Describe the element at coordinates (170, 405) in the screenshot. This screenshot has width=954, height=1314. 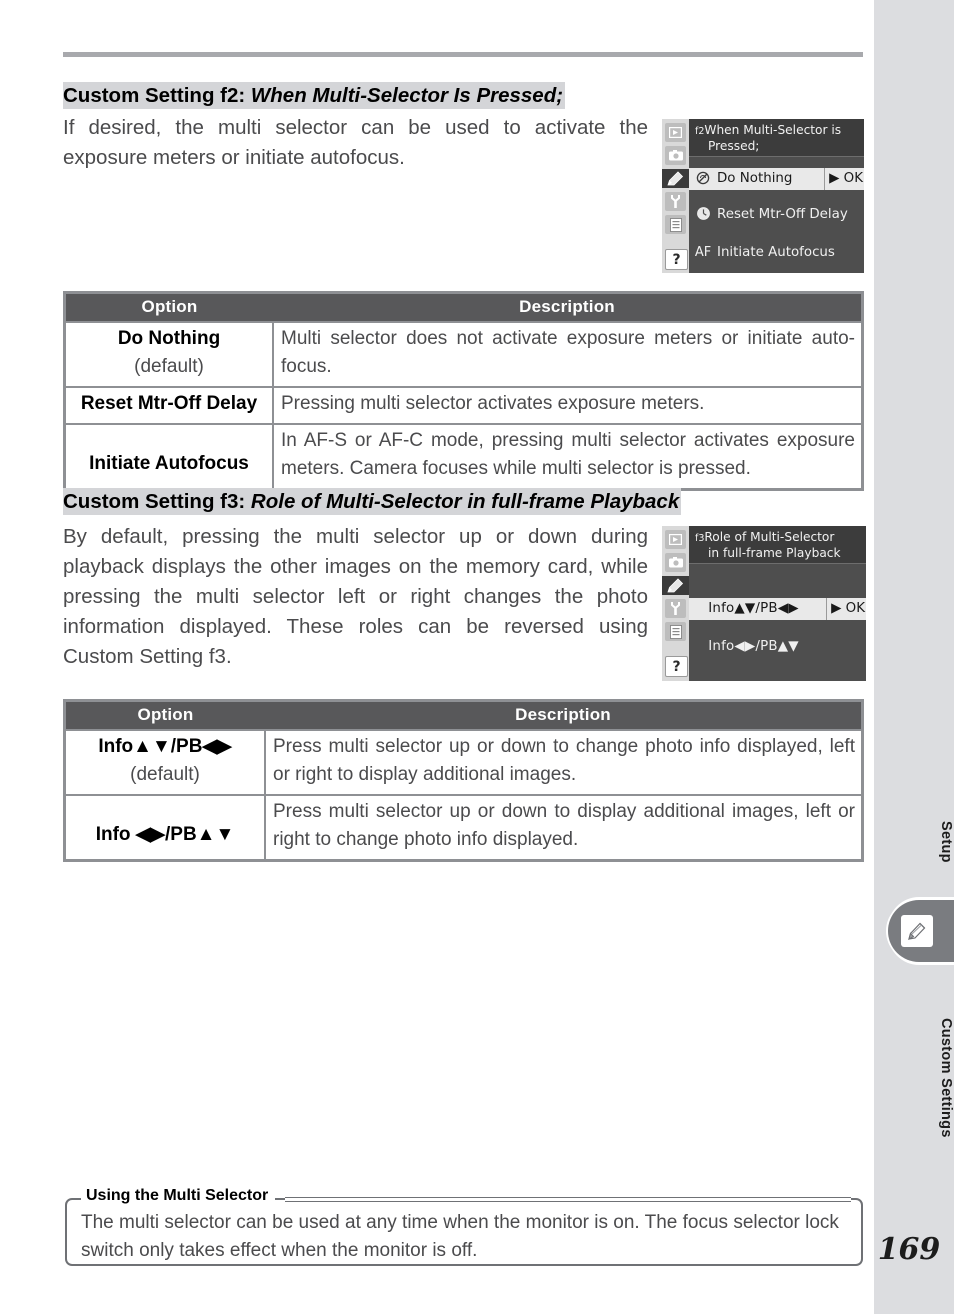
I see `table-f2-r2-option: Reset Mtr-Off Delay` at that location.